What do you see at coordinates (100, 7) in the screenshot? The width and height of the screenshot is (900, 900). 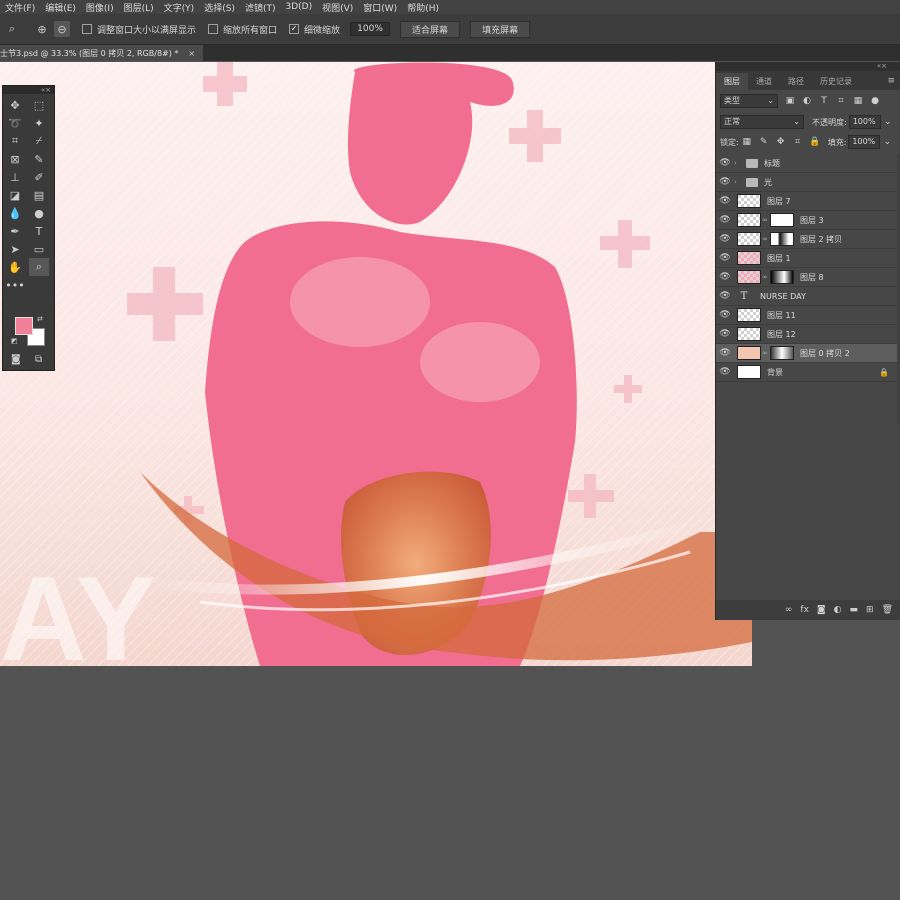 I see `menu-image: 图像(I)` at bounding box center [100, 7].